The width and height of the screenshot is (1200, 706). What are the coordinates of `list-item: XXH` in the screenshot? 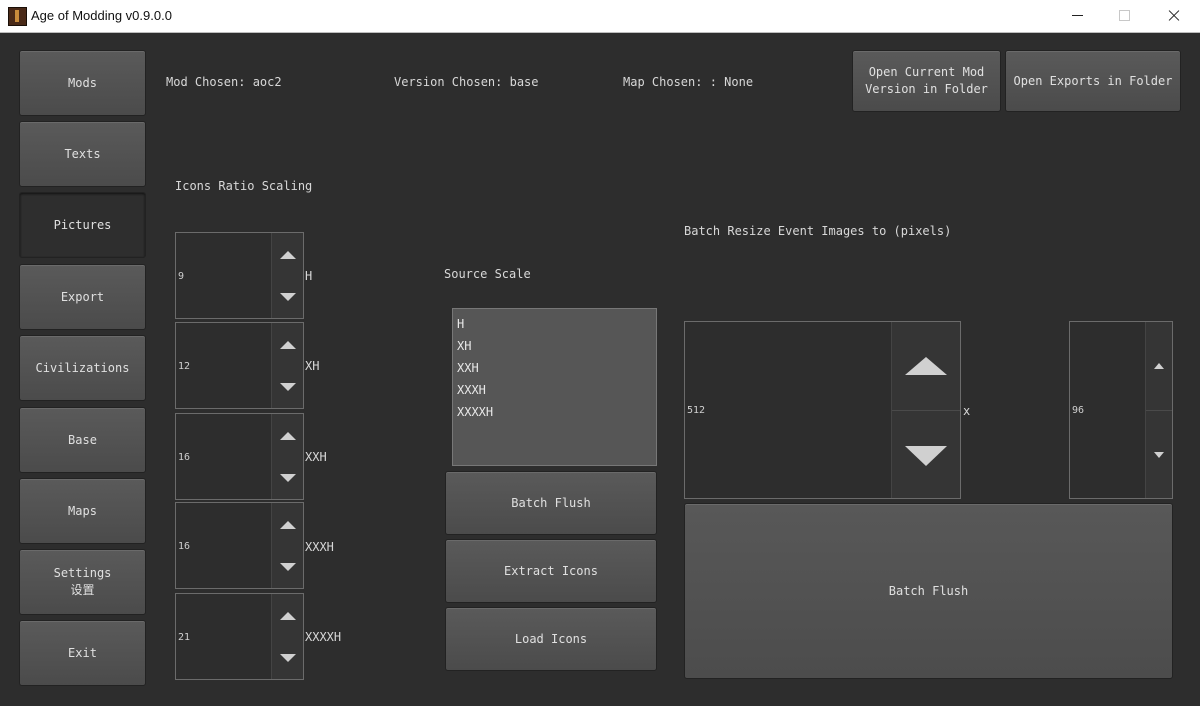 It's located at (554, 368).